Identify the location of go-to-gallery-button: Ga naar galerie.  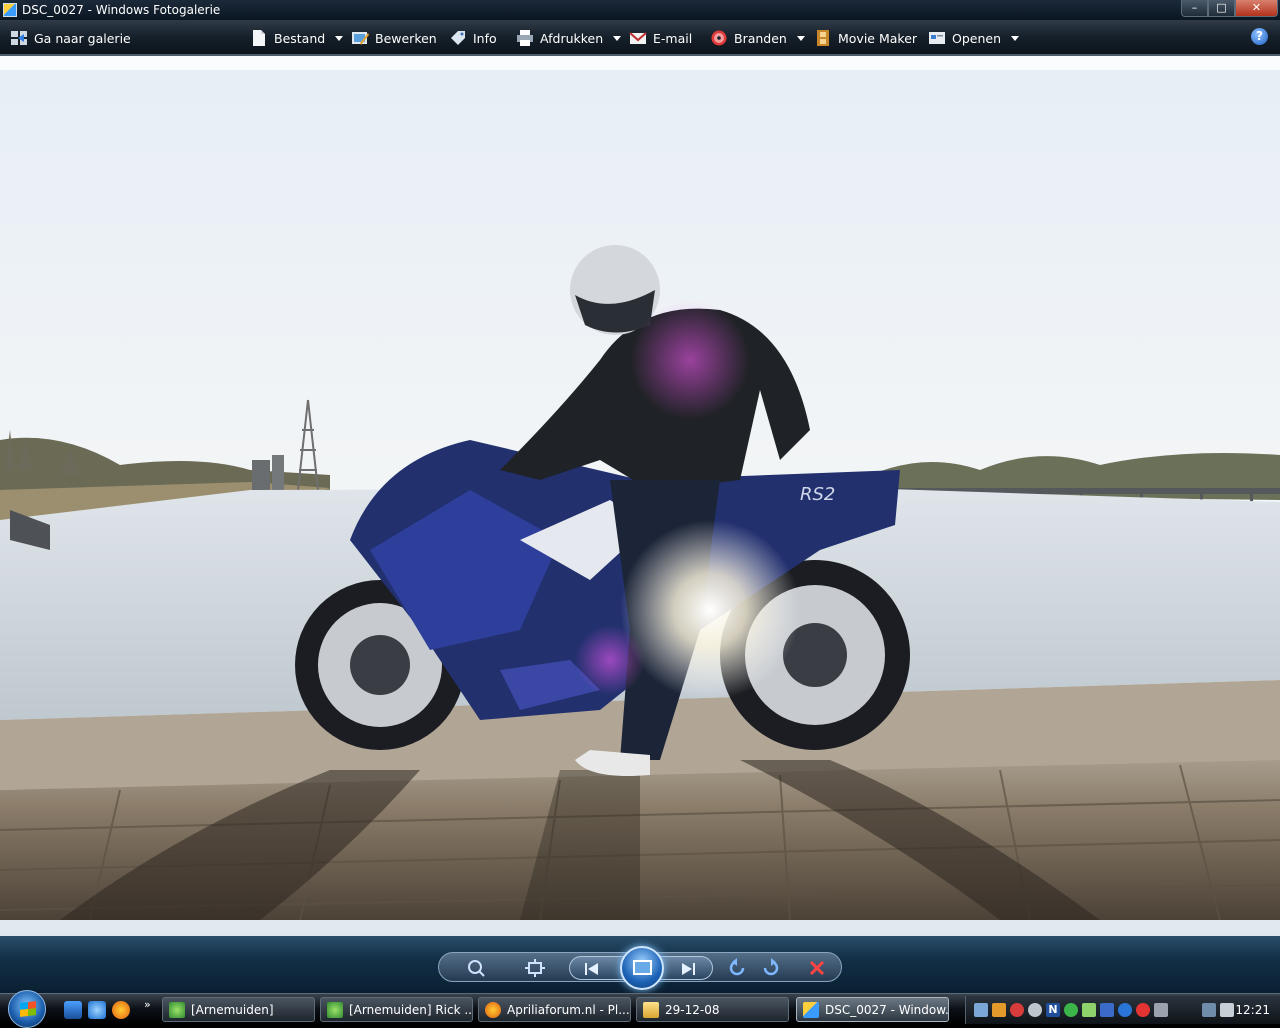
(70, 38).